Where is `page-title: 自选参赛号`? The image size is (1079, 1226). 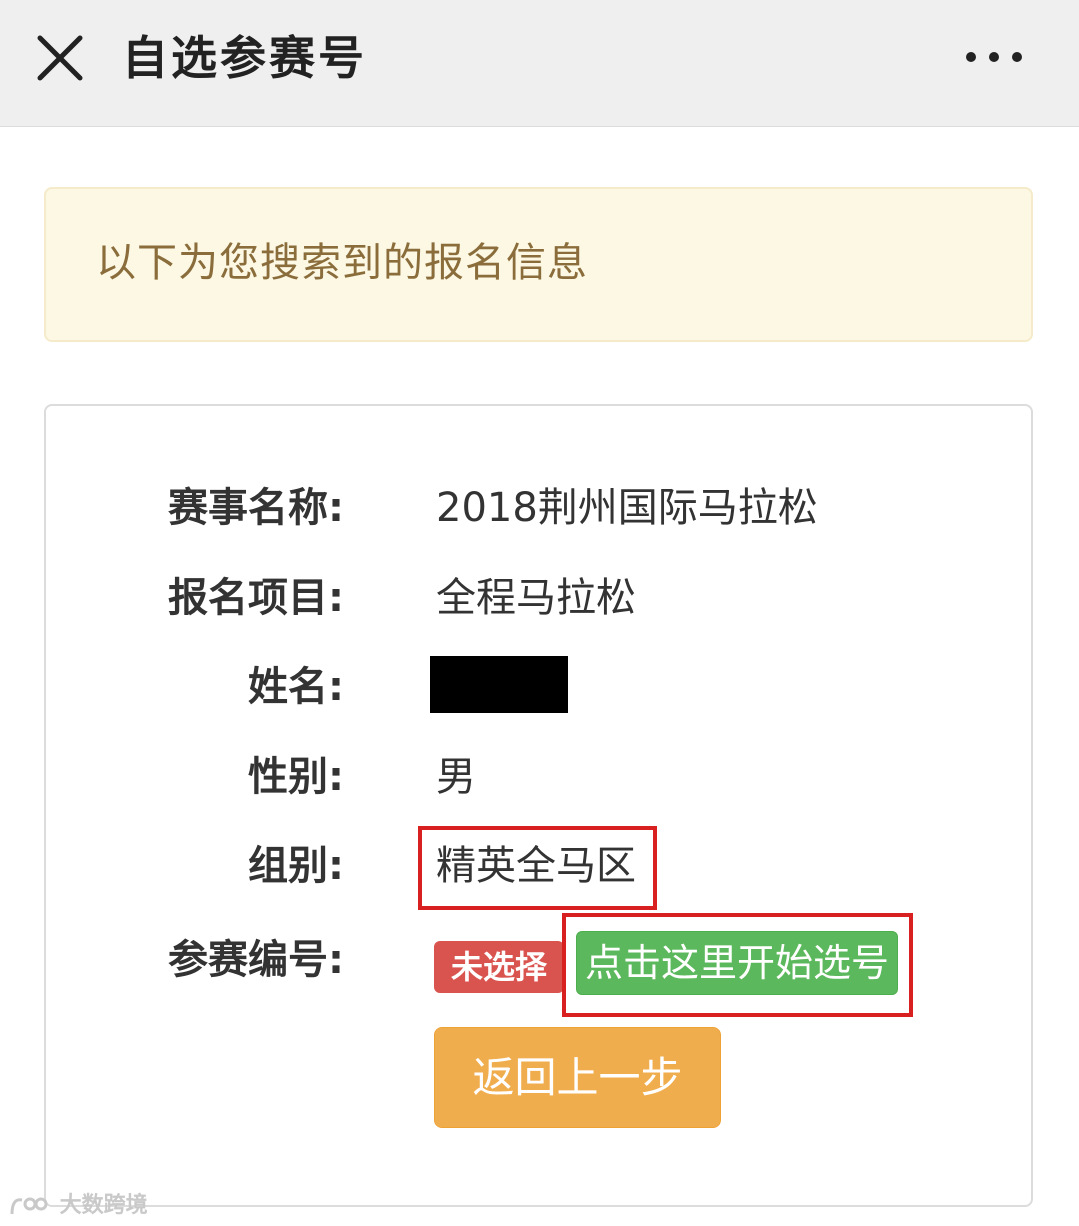
page-title: 自选参赛号 is located at coordinates (244, 58).